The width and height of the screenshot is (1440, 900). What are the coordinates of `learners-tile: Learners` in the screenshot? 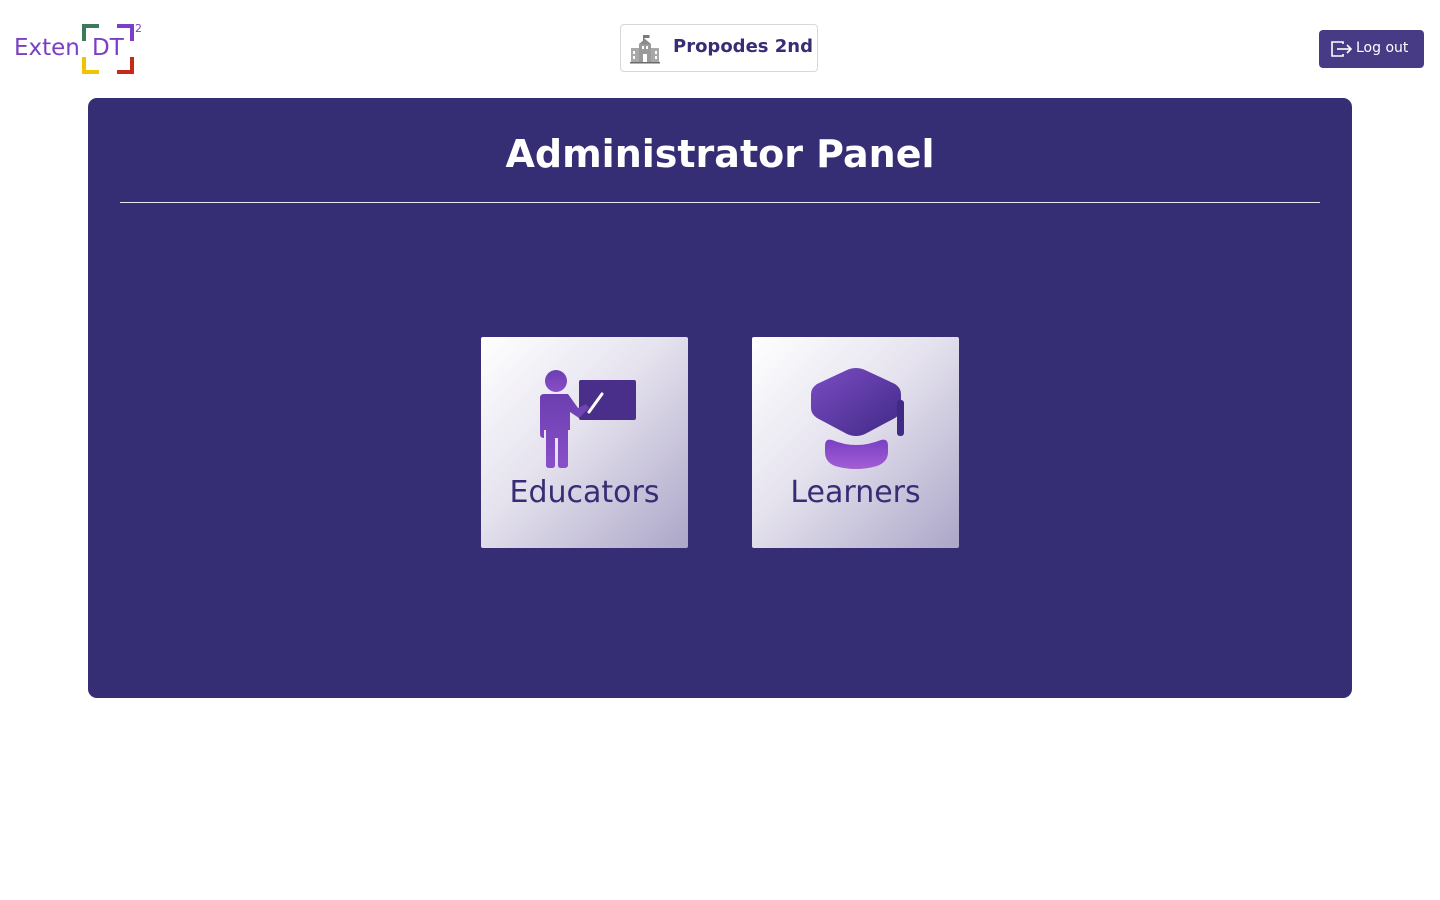 It's located at (855, 442).